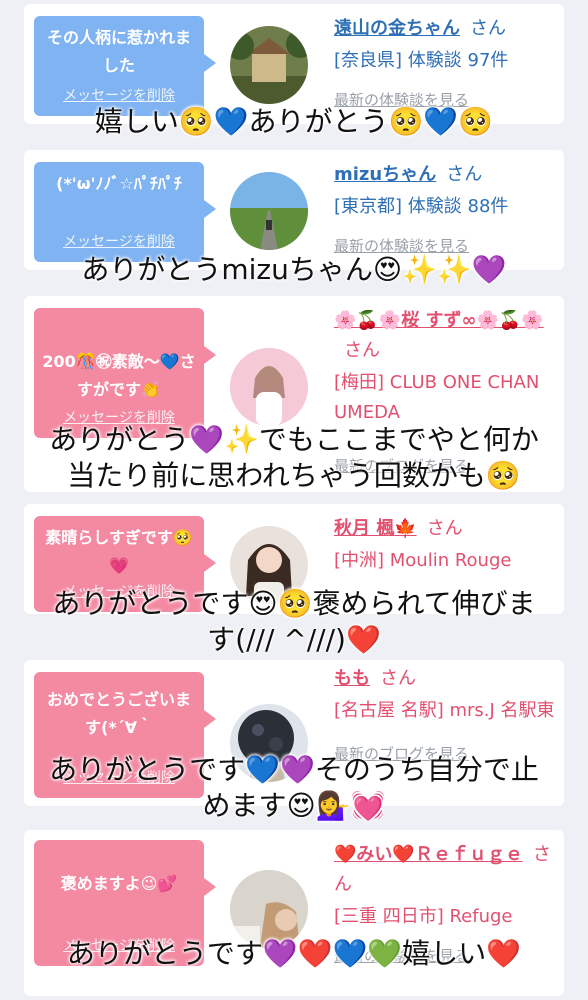 The height and width of the screenshot is (1000, 588). I want to click on overlay-caption-line: ありがとうです😍🥺褒められて伸びま, so click(294, 603).